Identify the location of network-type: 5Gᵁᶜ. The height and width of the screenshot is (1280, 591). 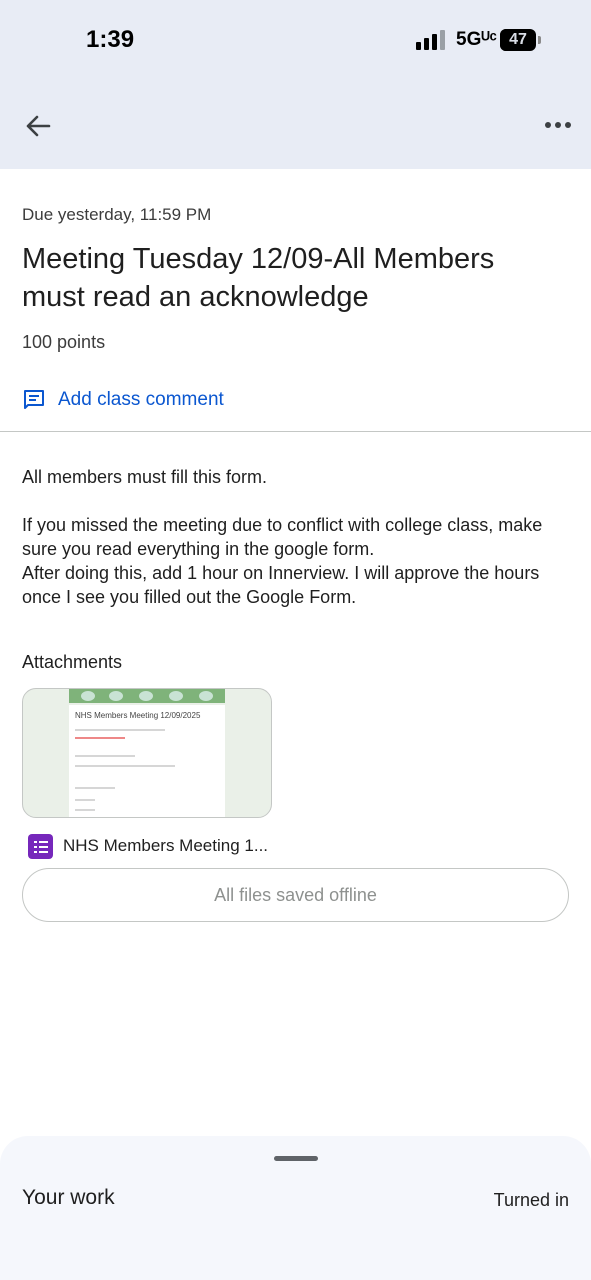
(476, 39).